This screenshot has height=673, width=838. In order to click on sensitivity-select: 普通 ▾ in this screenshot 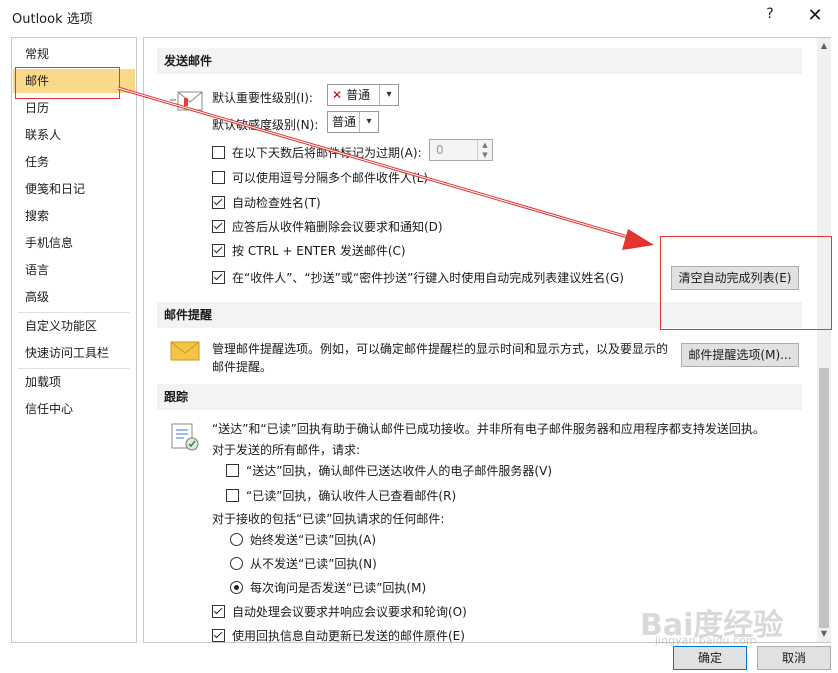, I will do `click(353, 122)`.